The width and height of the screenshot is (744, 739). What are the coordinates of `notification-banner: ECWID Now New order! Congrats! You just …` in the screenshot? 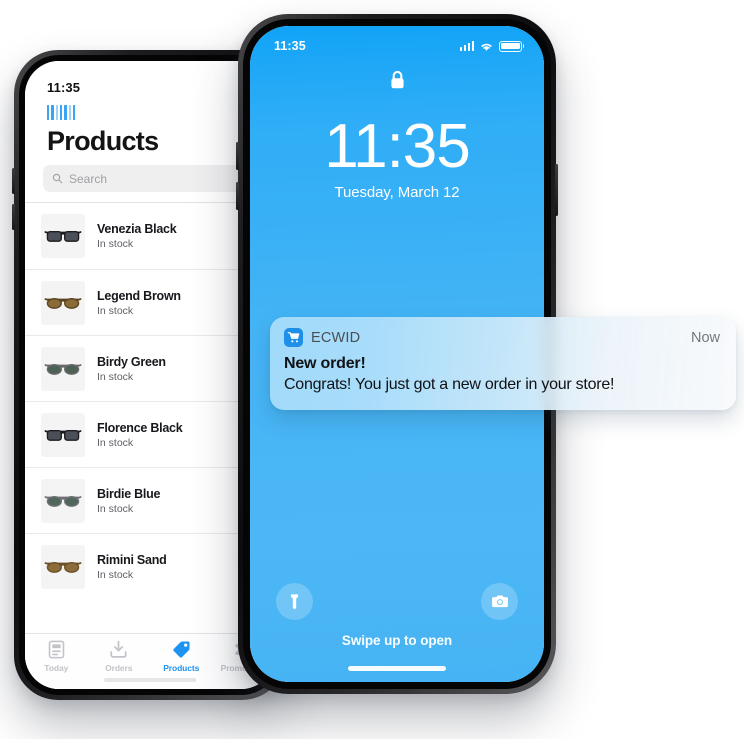 It's located at (503, 364).